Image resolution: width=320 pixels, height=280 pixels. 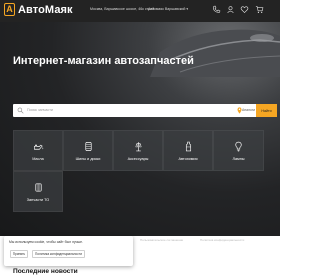 I want to click on logo-text: АвтоМаяк, so click(x=45, y=9).